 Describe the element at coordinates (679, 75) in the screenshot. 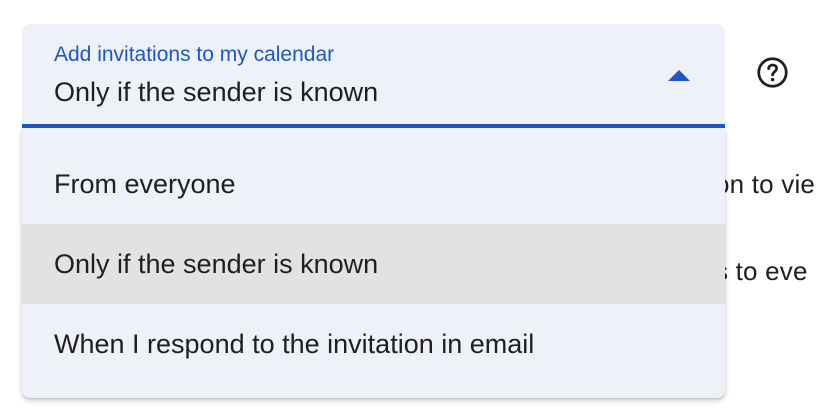

I see `arrow-drop-up-icon` at that location.